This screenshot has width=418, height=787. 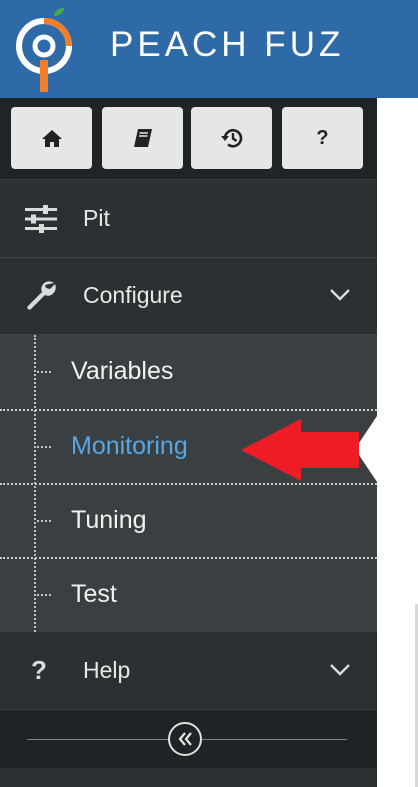 I want to click on nav-label-pit: Pit, so click(x=96, y=218).